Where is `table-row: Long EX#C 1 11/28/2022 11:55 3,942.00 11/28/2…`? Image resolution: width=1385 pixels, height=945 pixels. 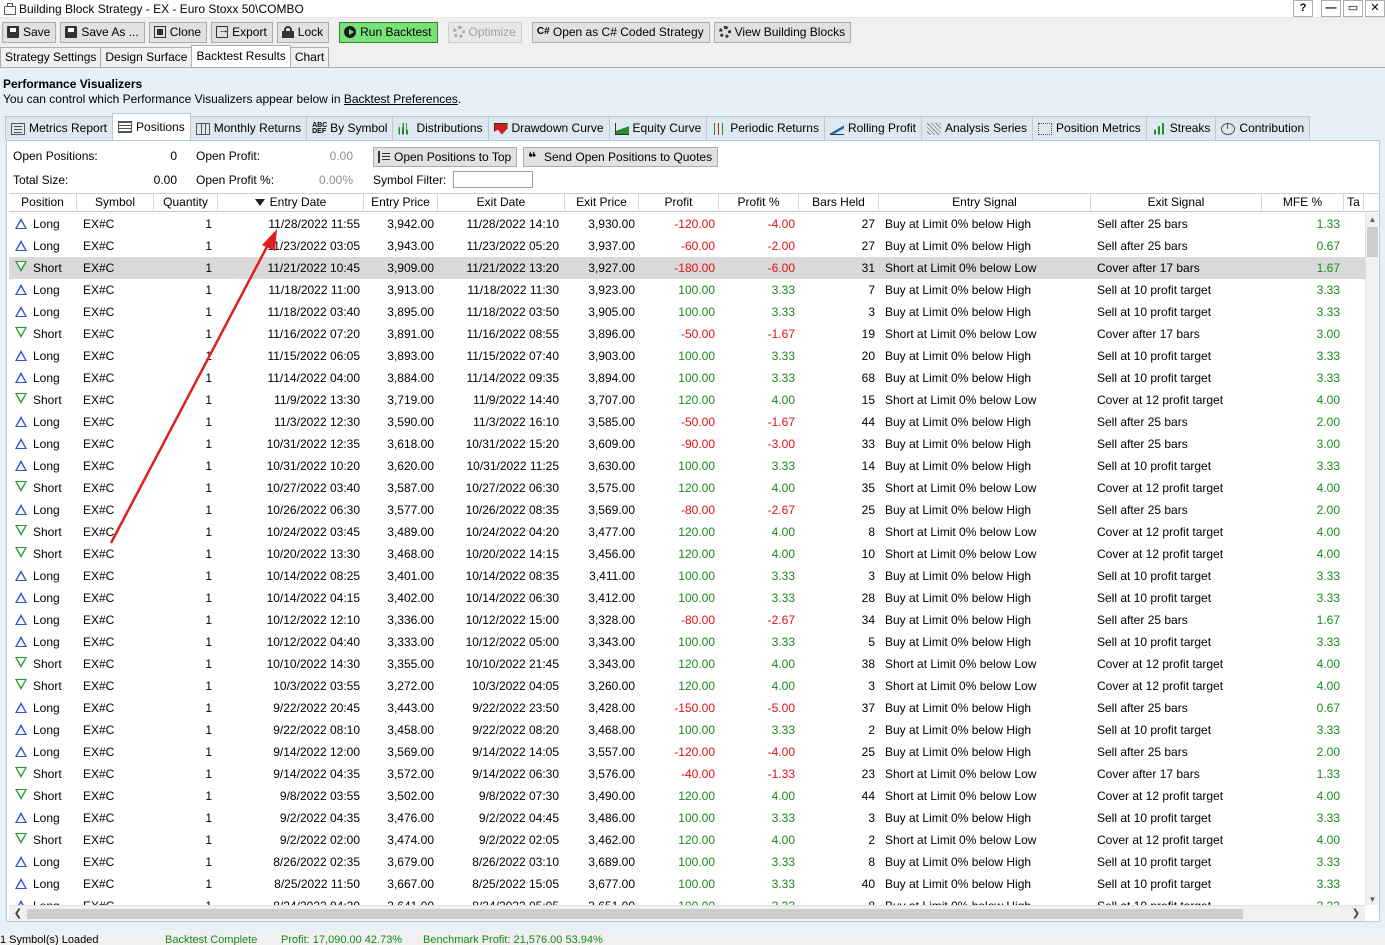
table-row: Long EX#C 1 11/28/2022 11:55 3,942.00 11/28/2… is located at coordinates (687, 224).